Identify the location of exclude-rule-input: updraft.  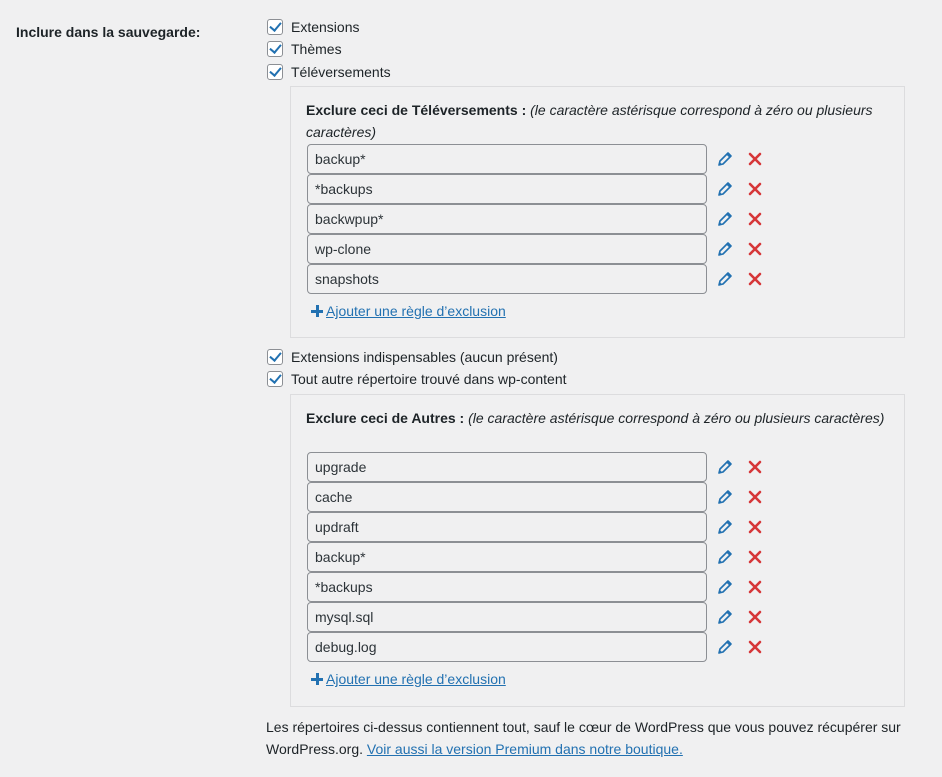
(507, 527).